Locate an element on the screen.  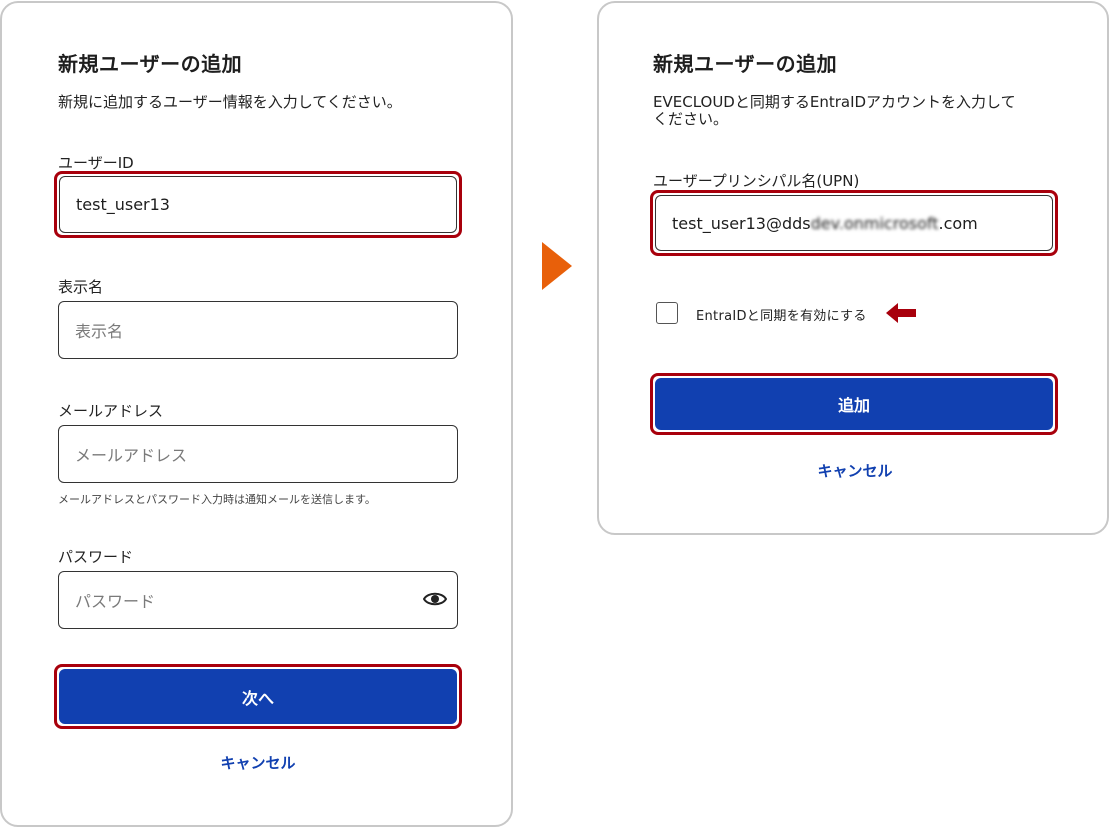
email-help-text: メールアドレスとパスワード入力時は通知メールを送信します。 is located at coordinates (217, 499).